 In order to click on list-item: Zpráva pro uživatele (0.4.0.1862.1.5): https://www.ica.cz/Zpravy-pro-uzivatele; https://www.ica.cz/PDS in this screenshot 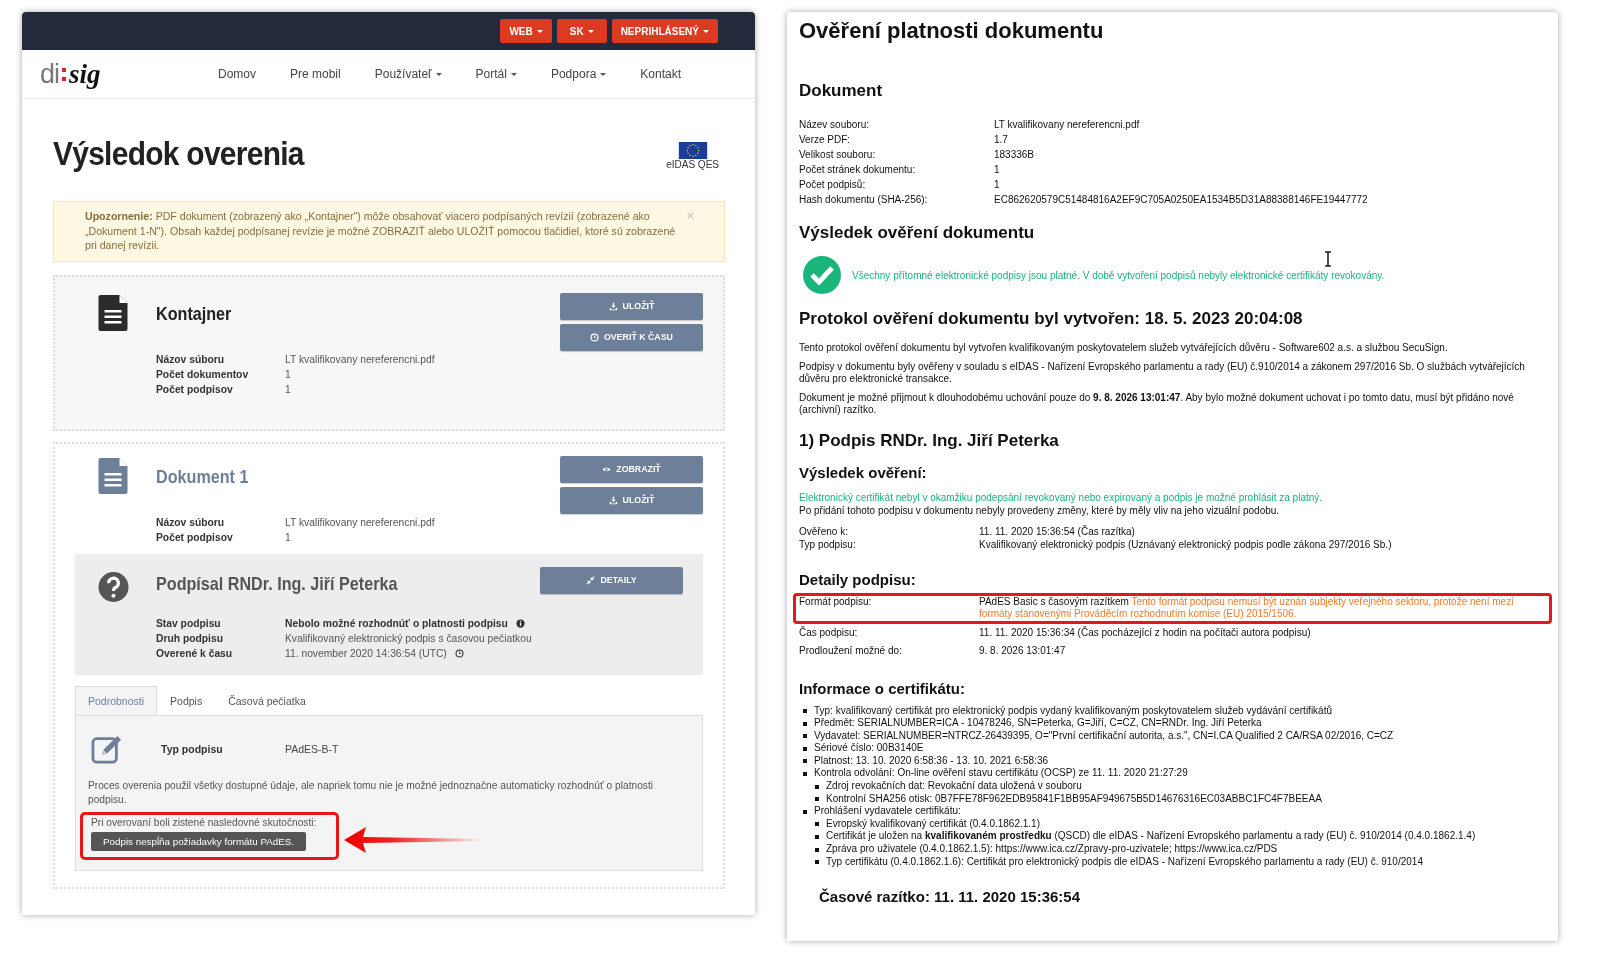, I will do `click(1052, 849)`.